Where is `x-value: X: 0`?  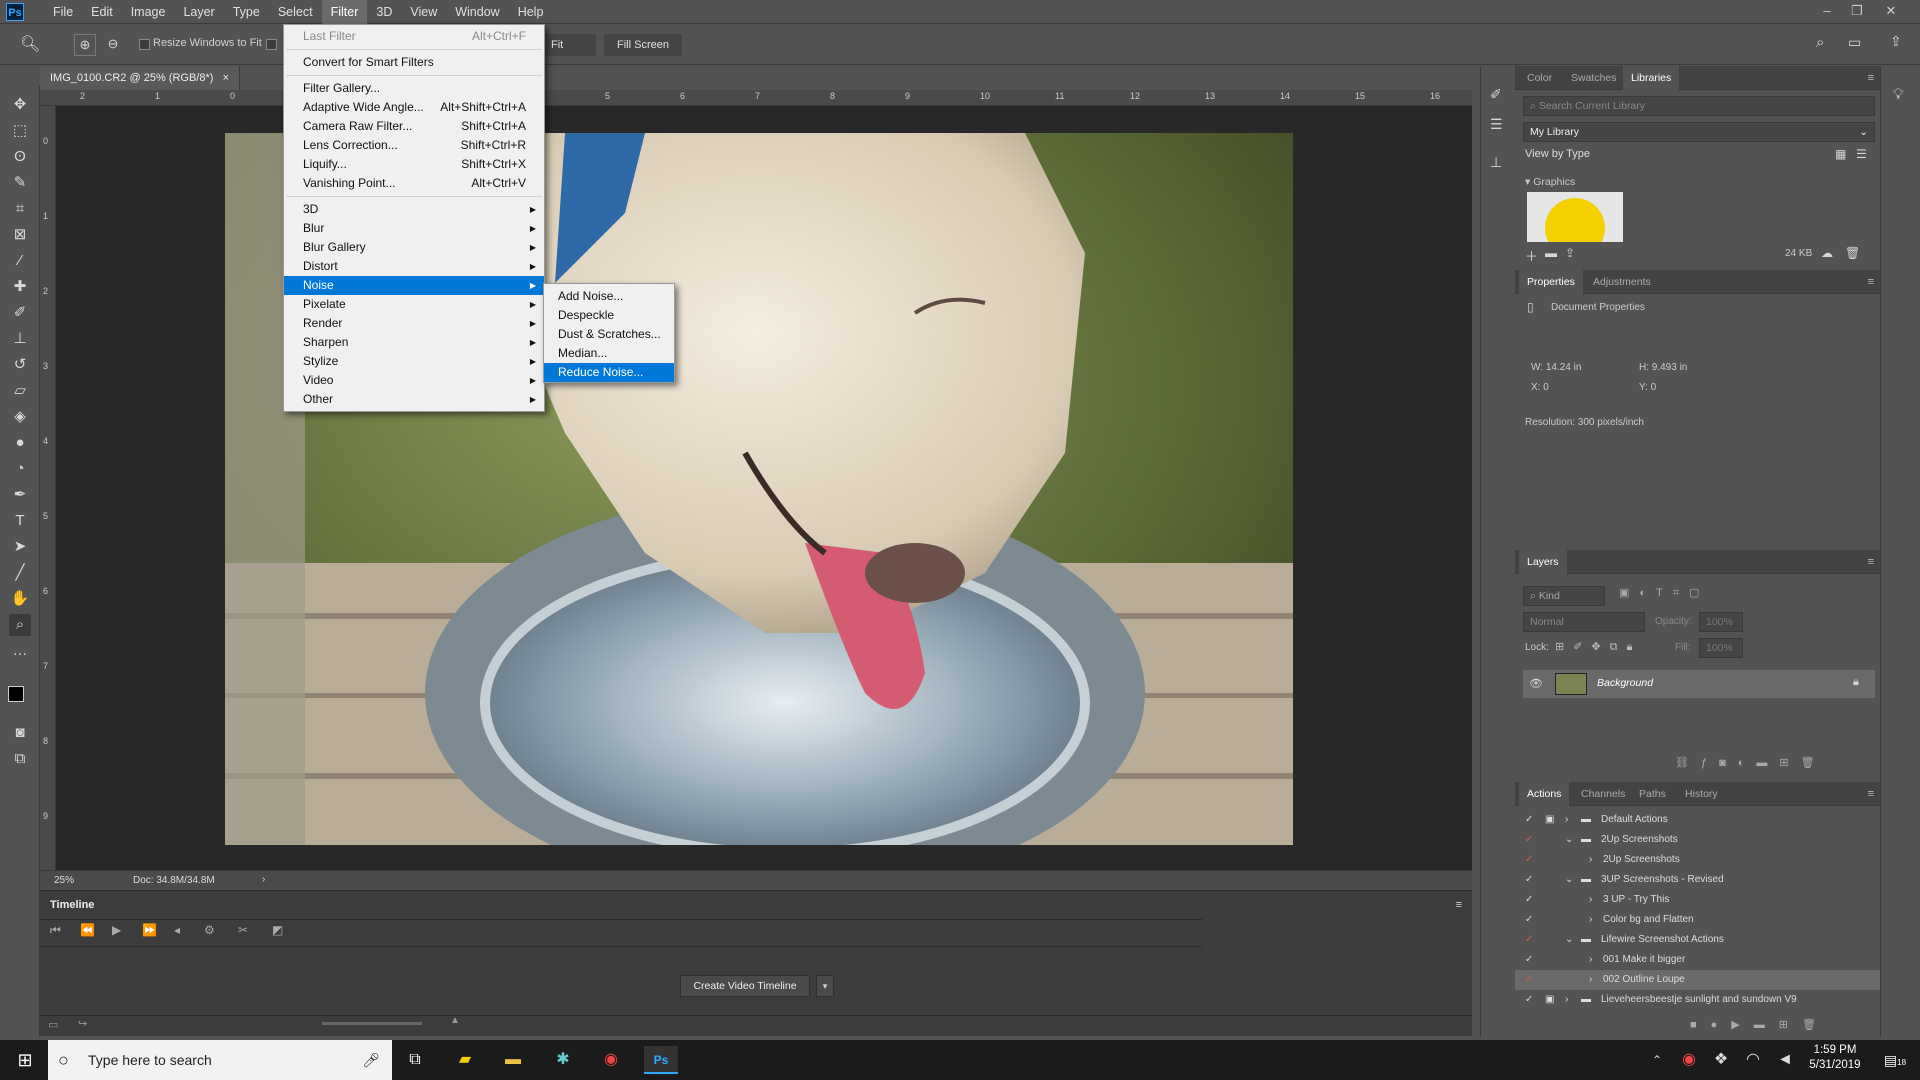
x-value: X: 0 is located at coordinates (1540, 387).